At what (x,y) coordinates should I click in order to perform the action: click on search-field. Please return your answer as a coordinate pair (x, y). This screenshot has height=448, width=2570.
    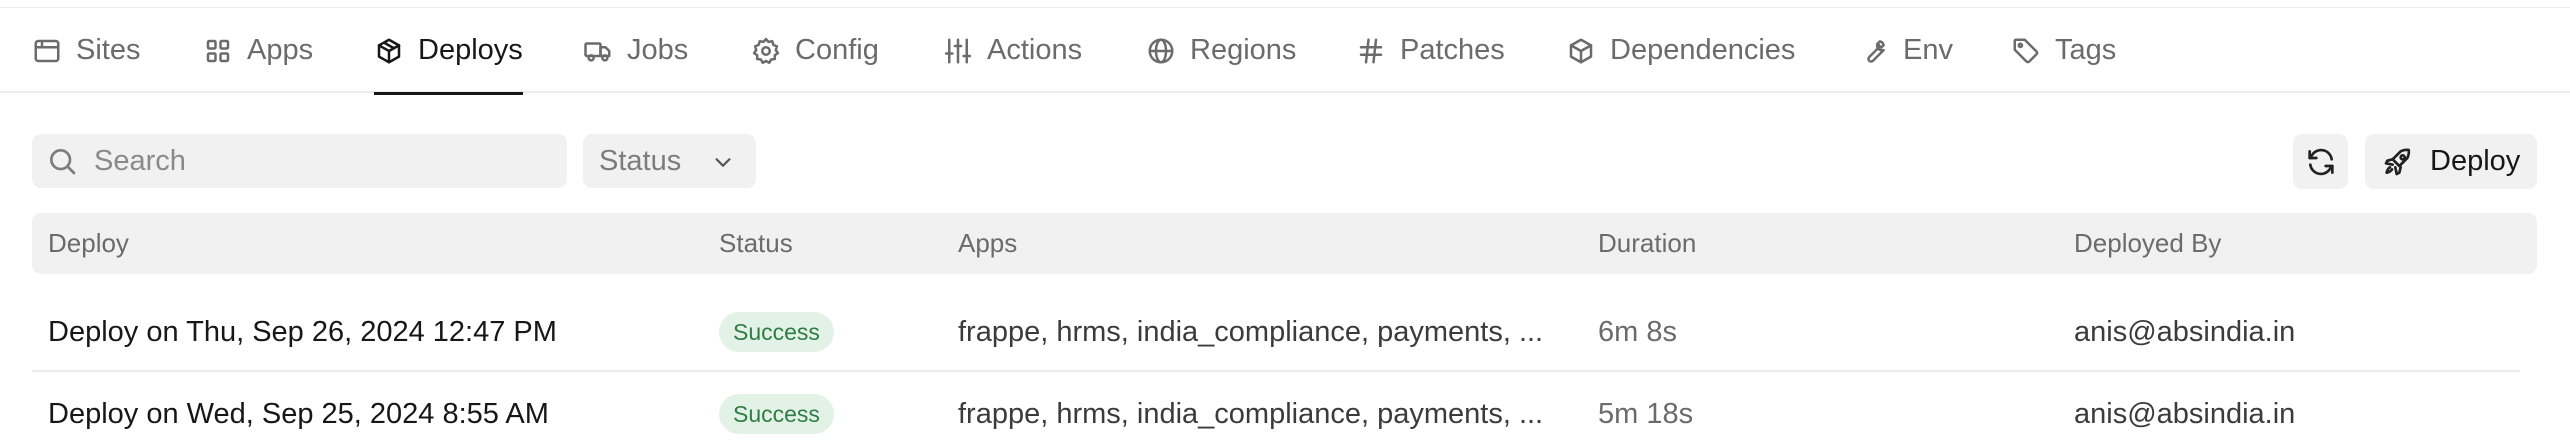
    Looking at the image, I should click on (299, 161).